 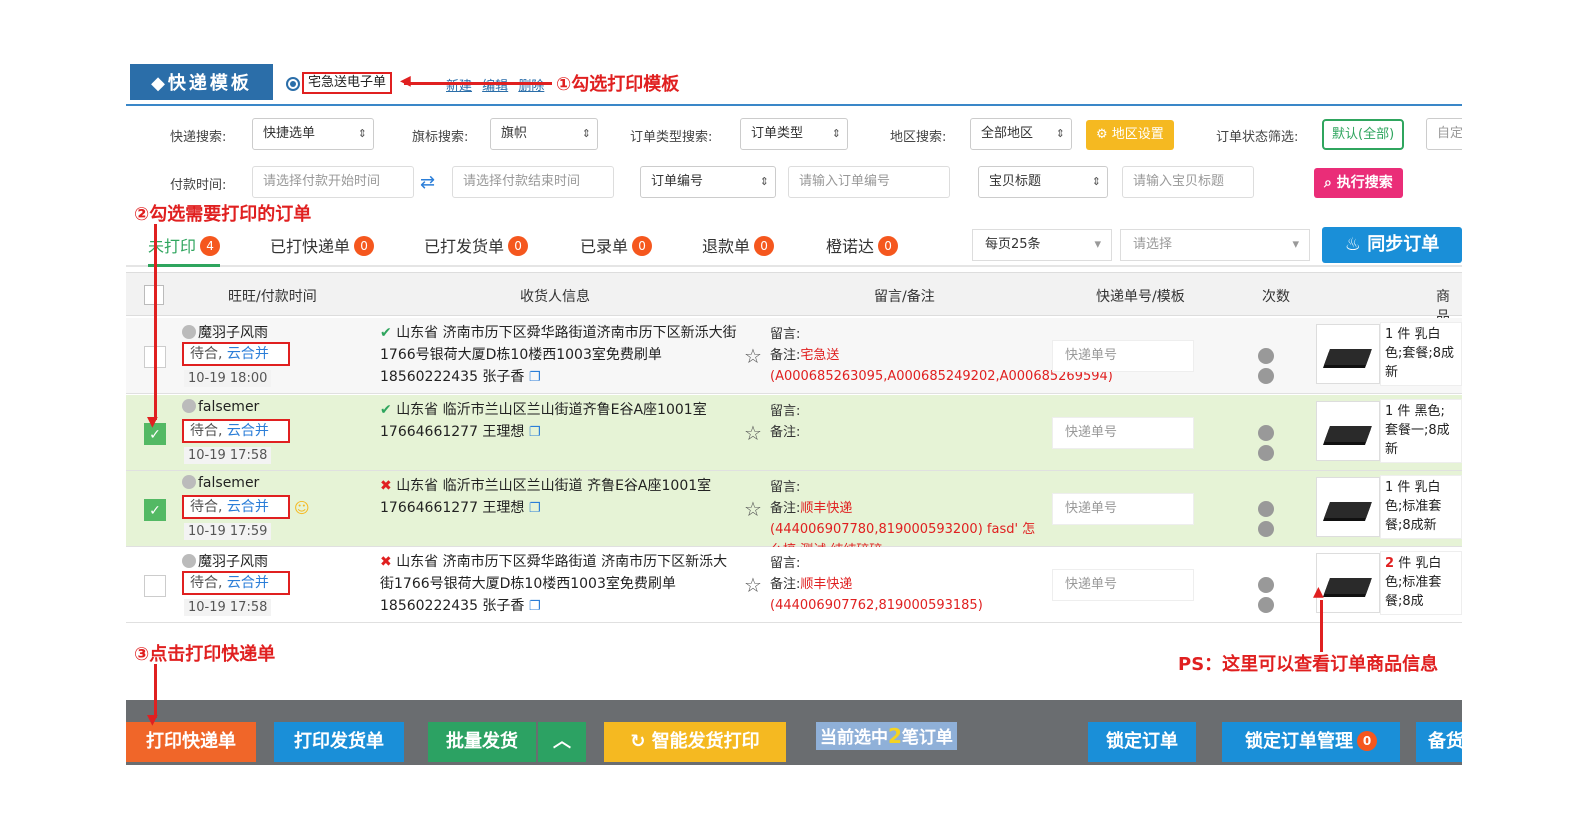 I want to click on title-select: 宝贝标题, so click(x=1043, y=182).